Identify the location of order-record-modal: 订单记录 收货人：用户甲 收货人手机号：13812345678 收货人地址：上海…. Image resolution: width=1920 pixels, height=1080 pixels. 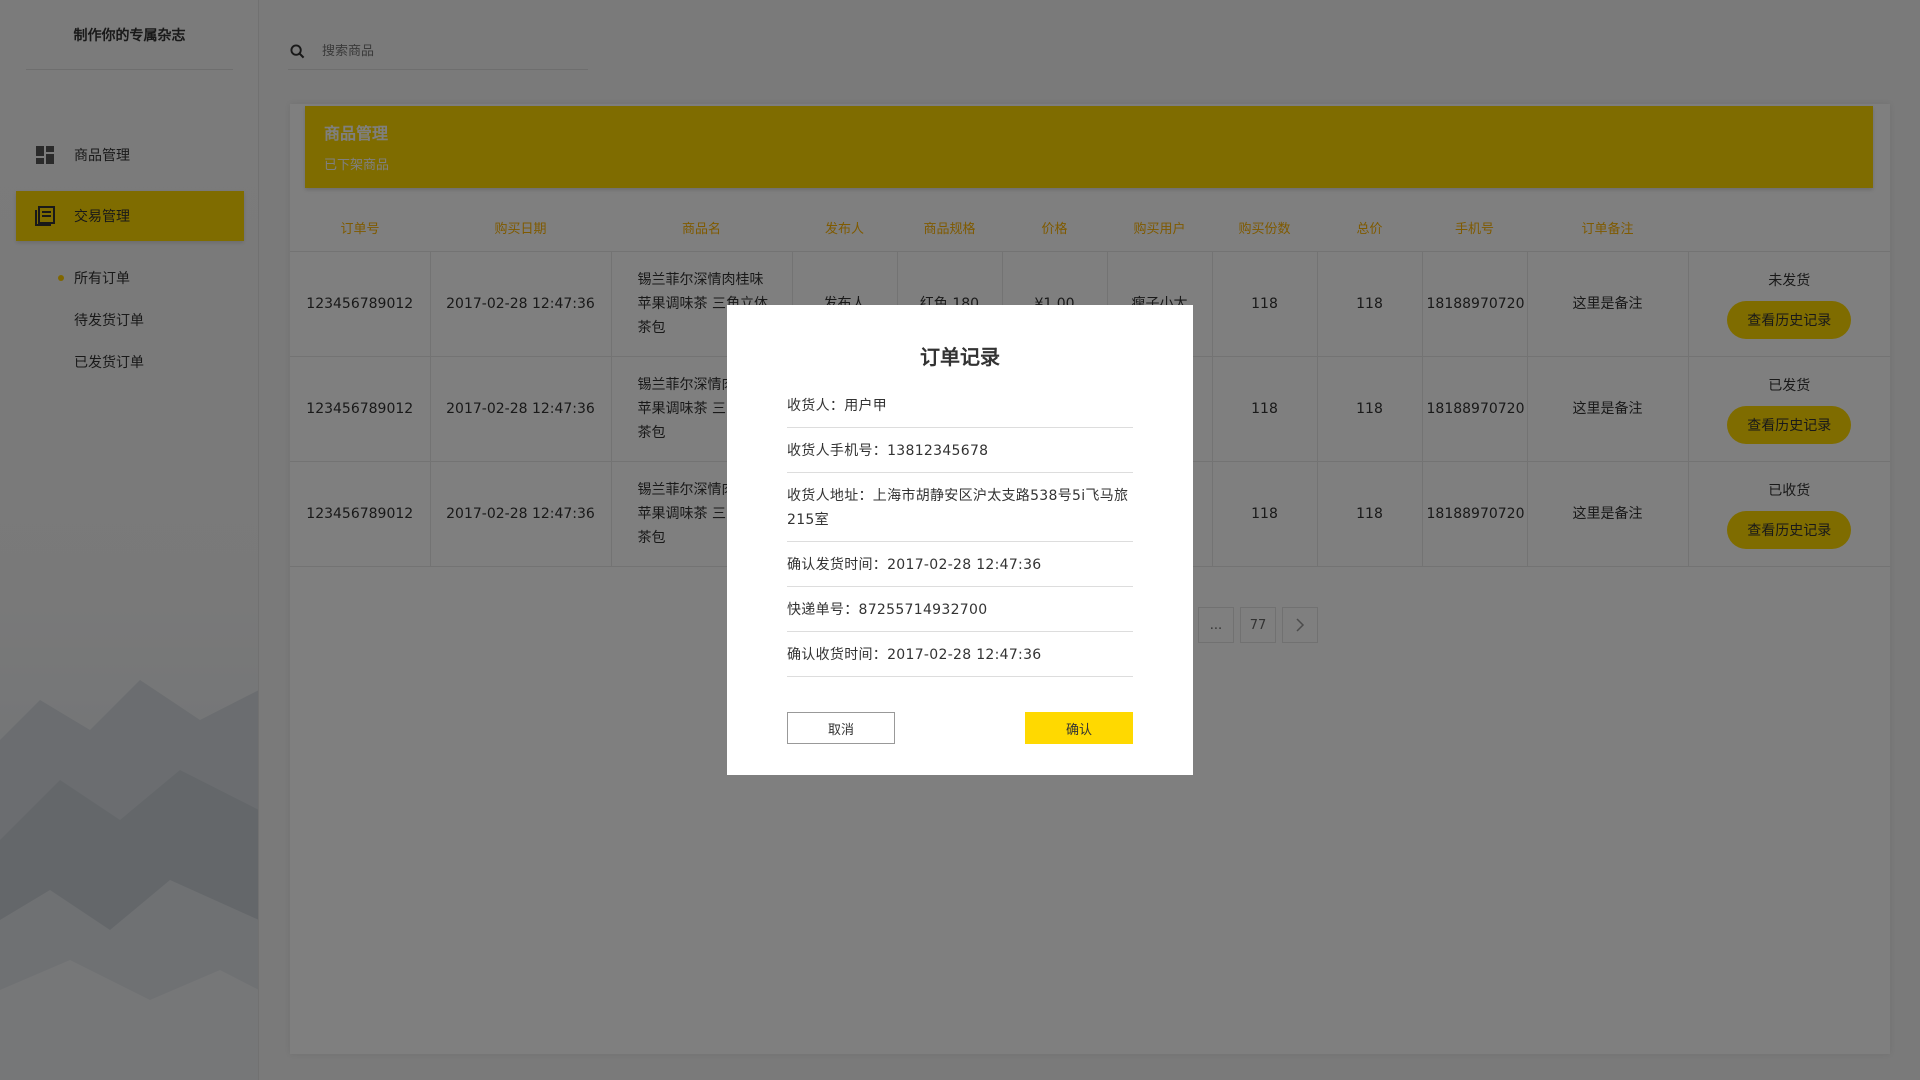
(960, 540).